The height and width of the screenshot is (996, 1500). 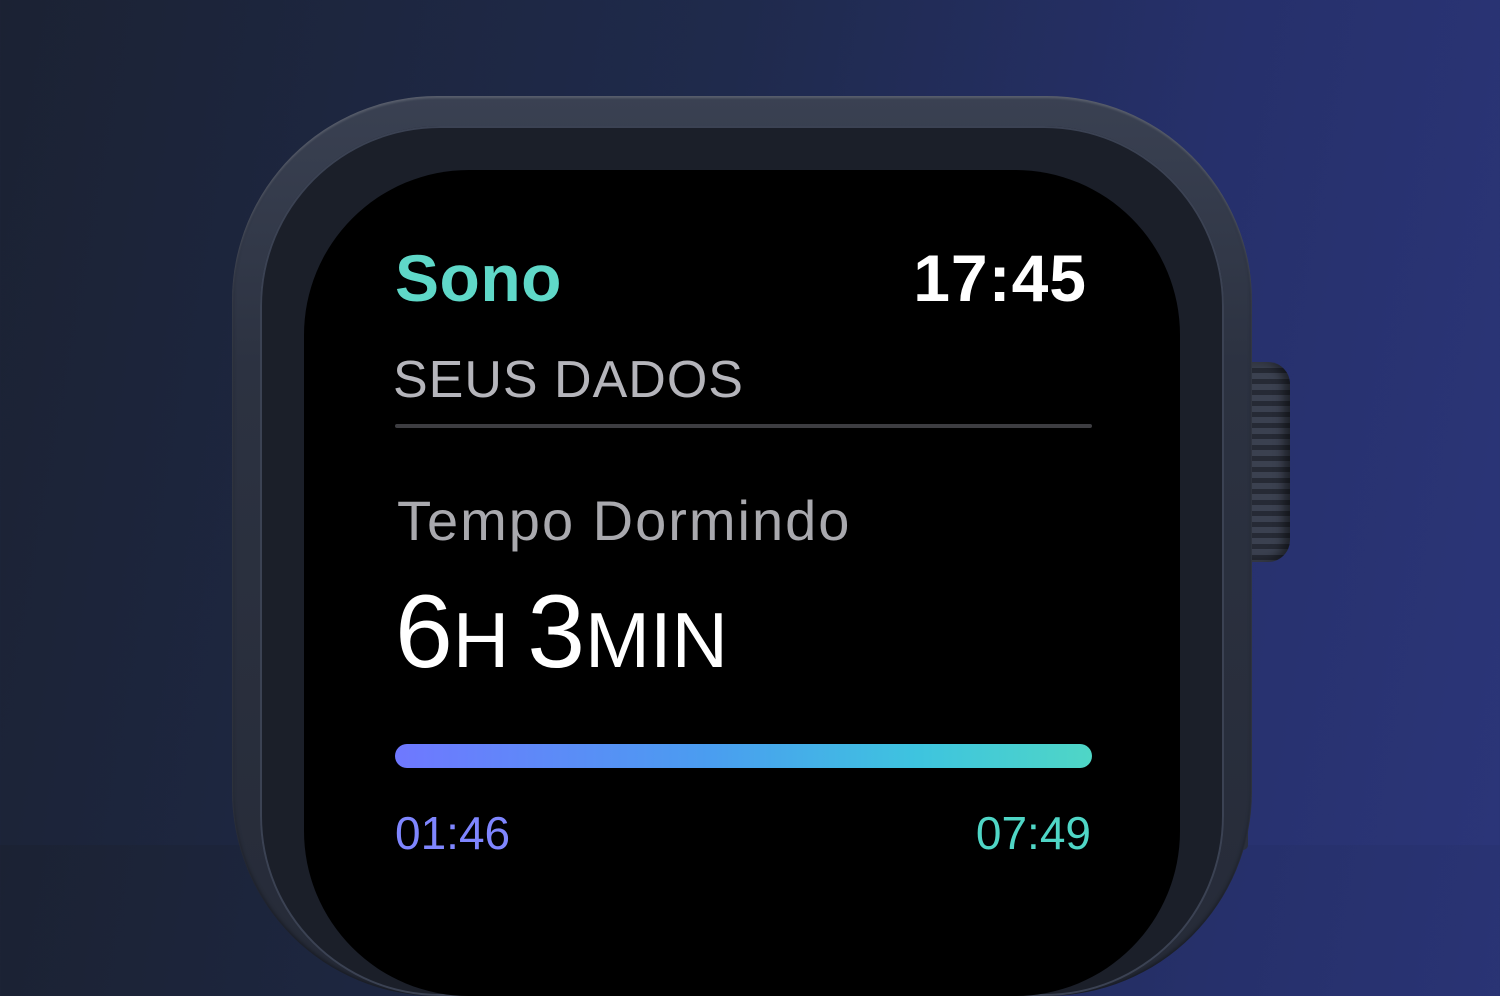 I want to click on hours-unit: H, so click(x=481, y=640).